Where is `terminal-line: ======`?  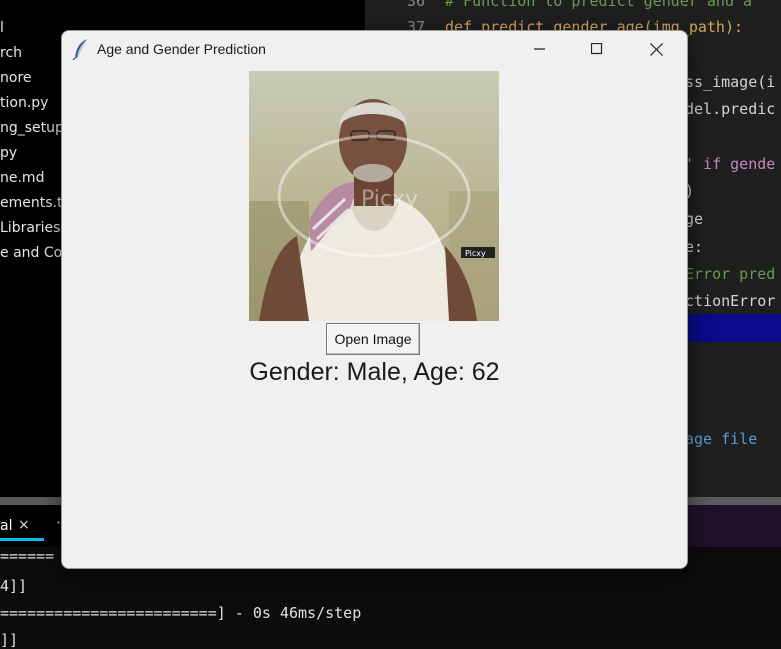
terminal-line: ====== is located at coordinates (27, 556).